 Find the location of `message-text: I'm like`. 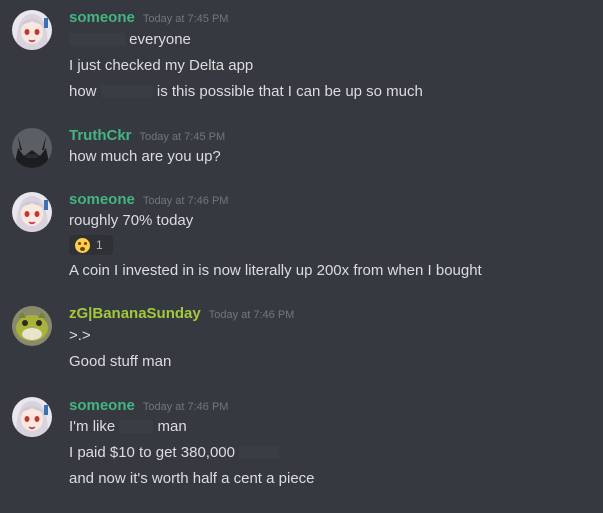

message-text: I'm like is located at coordinates (92, 426).